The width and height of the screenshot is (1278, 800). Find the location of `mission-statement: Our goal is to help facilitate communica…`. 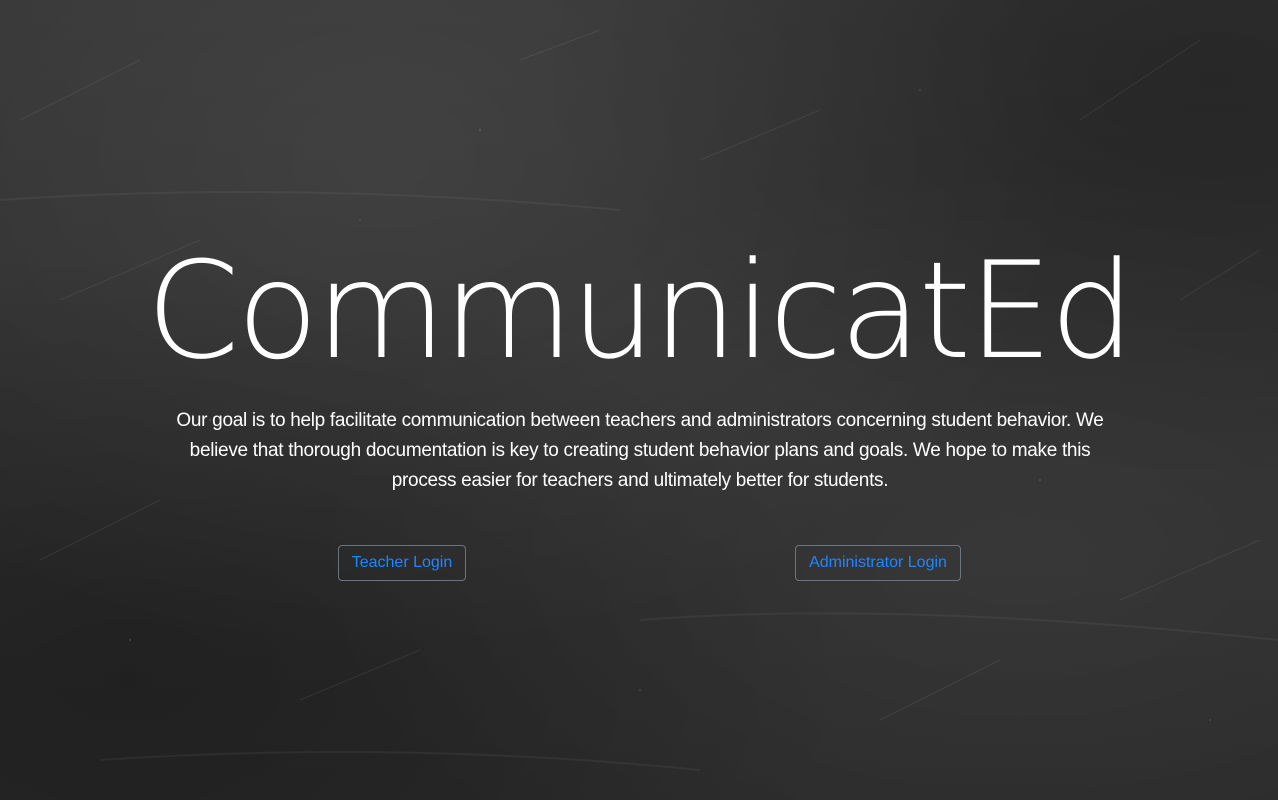

mission-statement: Our goal is to help facilitate communica… is located at coordinates (640, 450).